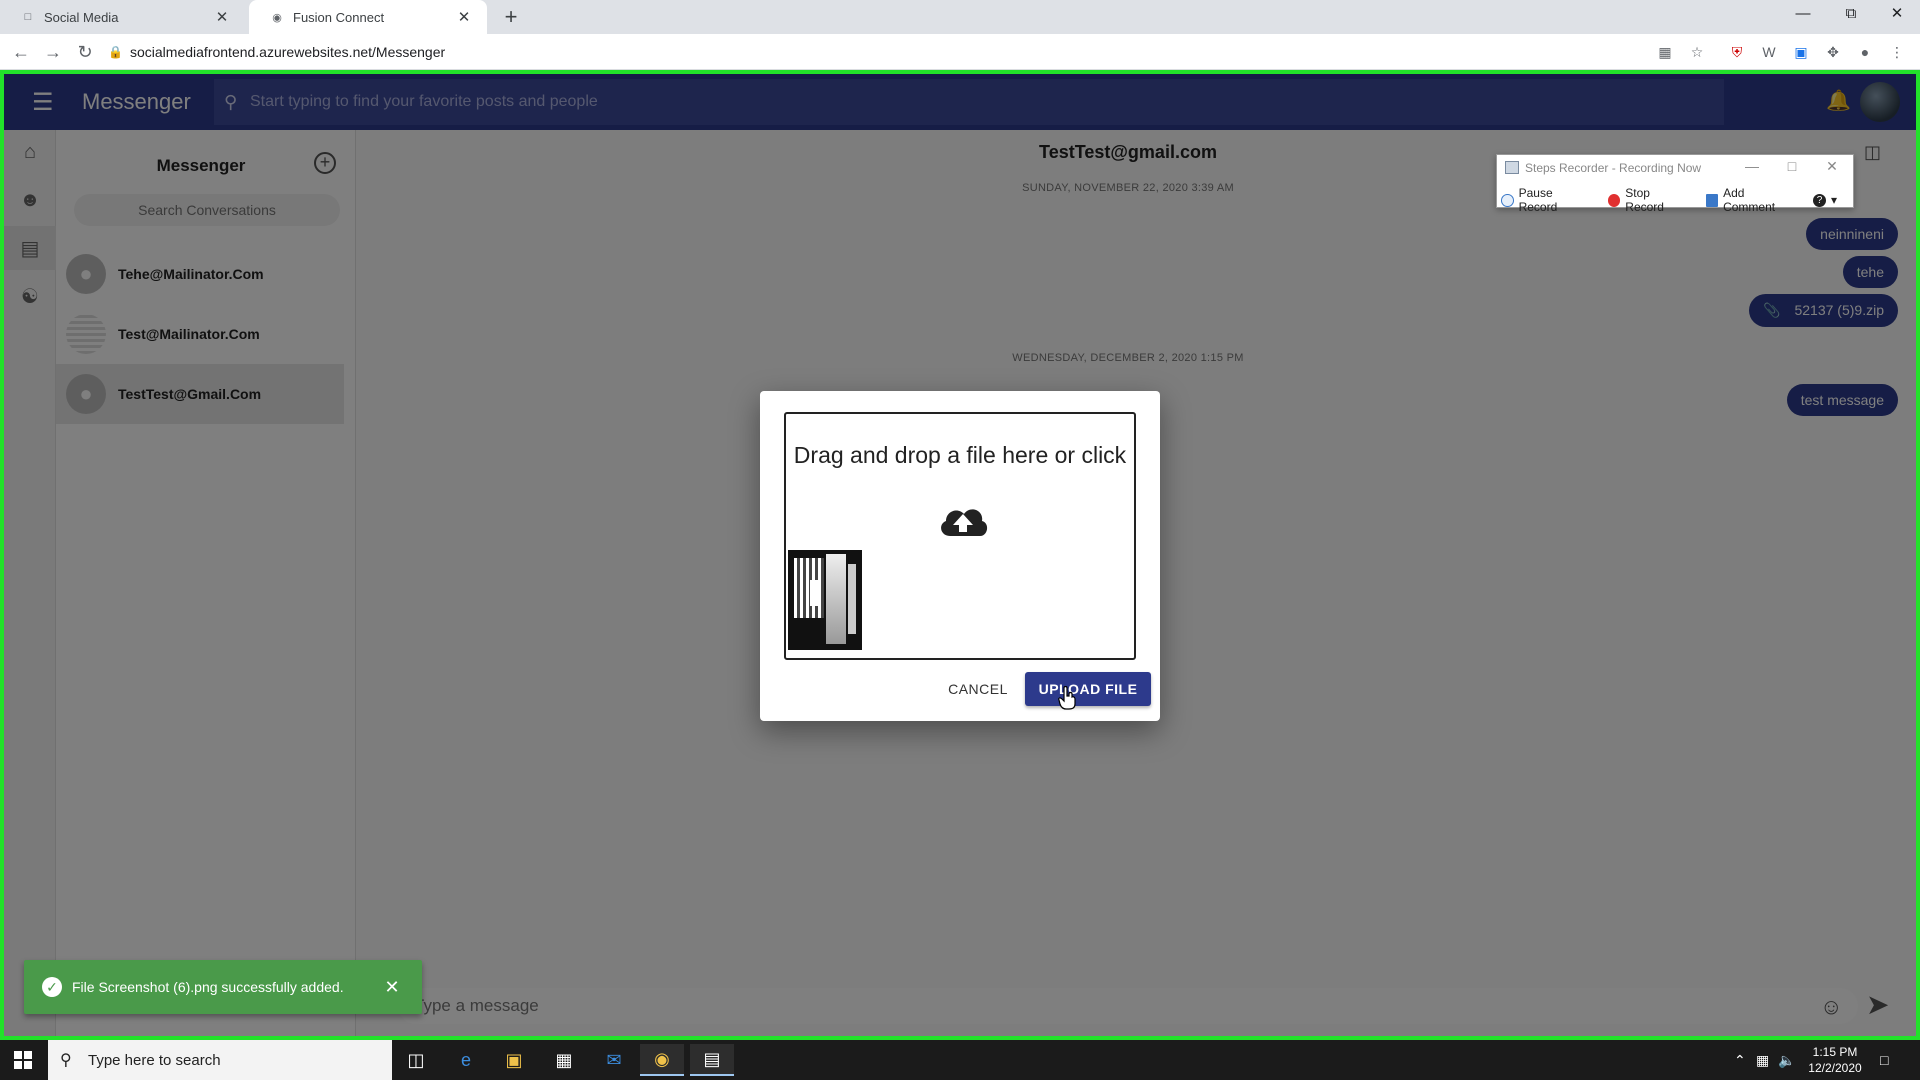 This screenshot has height=1080, width=1920. What do you see at coordinates (514, 1060) in the screenshot?
I see `file-explorer-icon: ▣` at bounding box center [514, 1060].